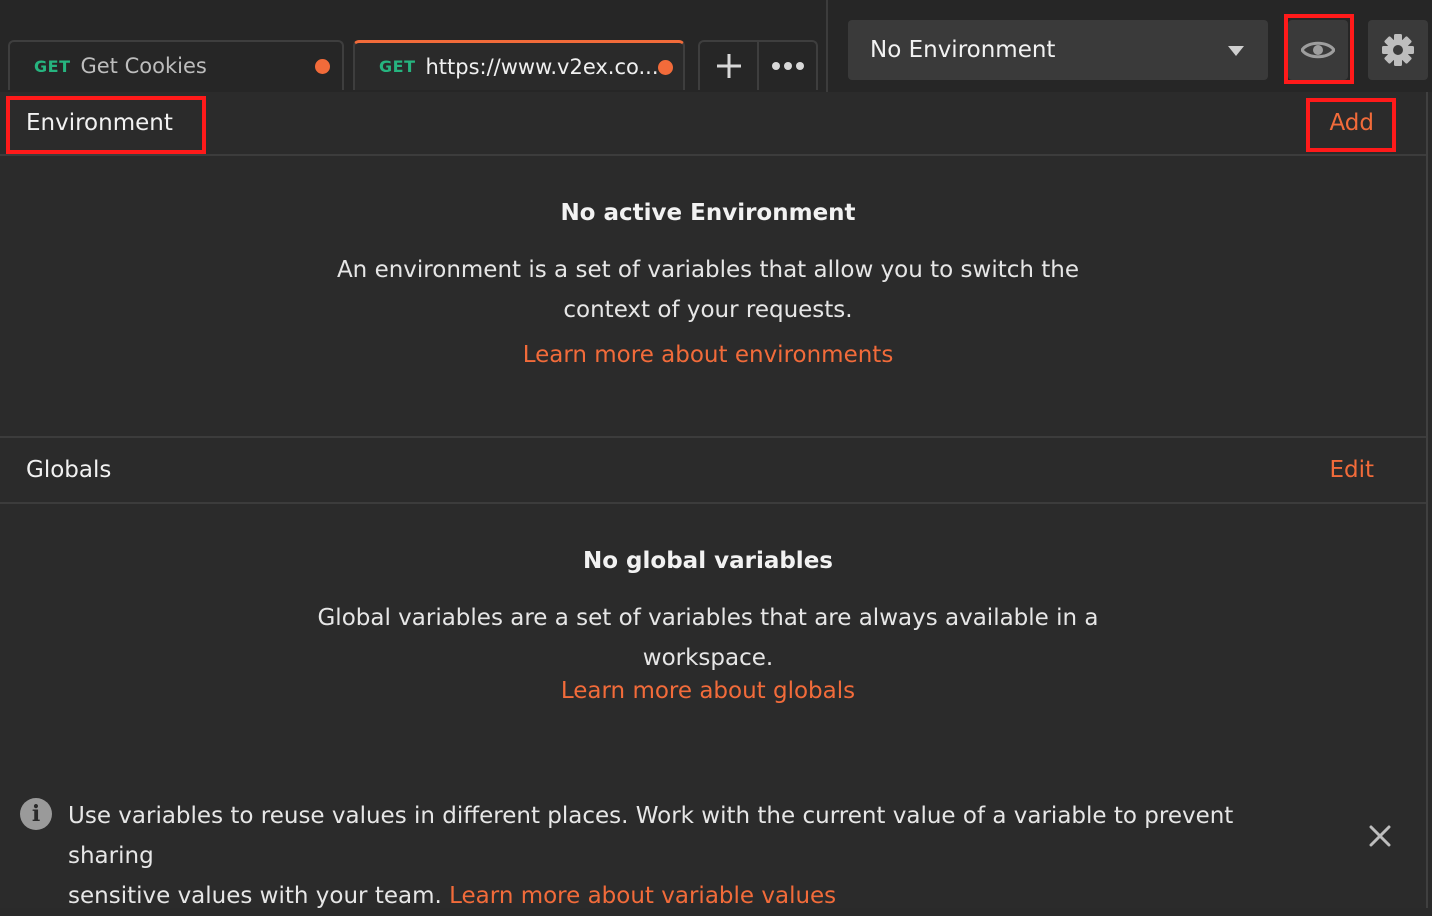  What do you see at coordinates (708, 658) in the screenshot?
I see `empty-description-line: workspace.` at bounding box center [708, 658].